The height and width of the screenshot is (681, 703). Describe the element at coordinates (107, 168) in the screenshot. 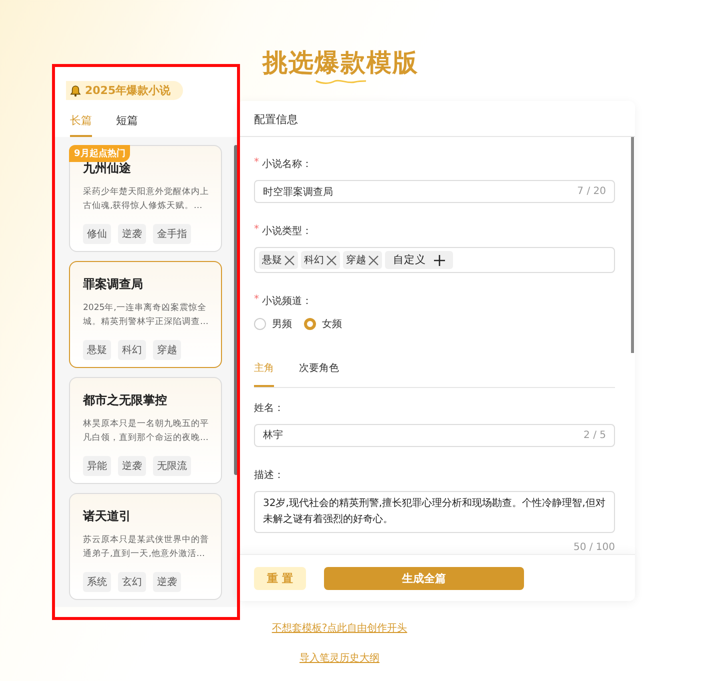

I see `card-title: 九州仙途` at that location.